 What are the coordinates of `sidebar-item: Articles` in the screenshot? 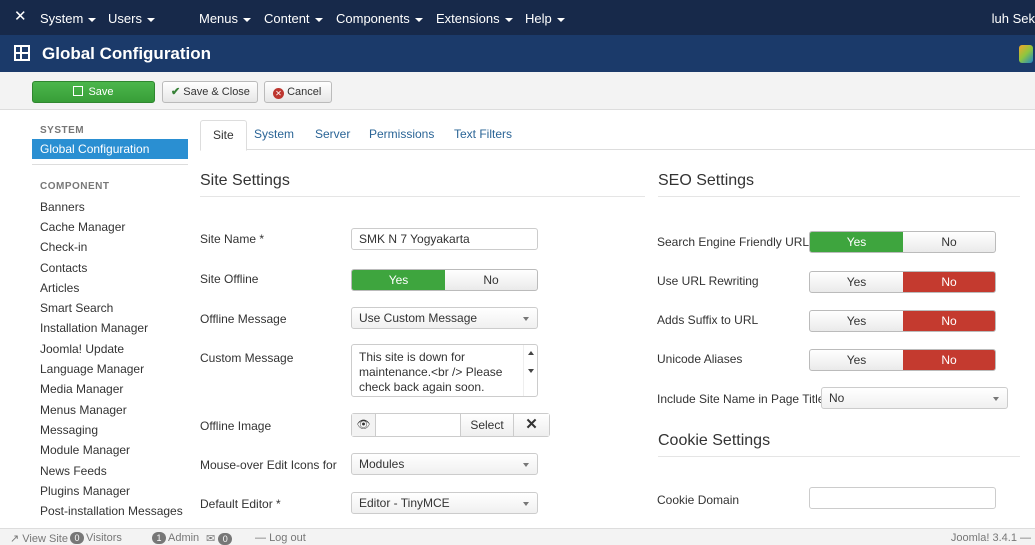 It's located at (59, 288).